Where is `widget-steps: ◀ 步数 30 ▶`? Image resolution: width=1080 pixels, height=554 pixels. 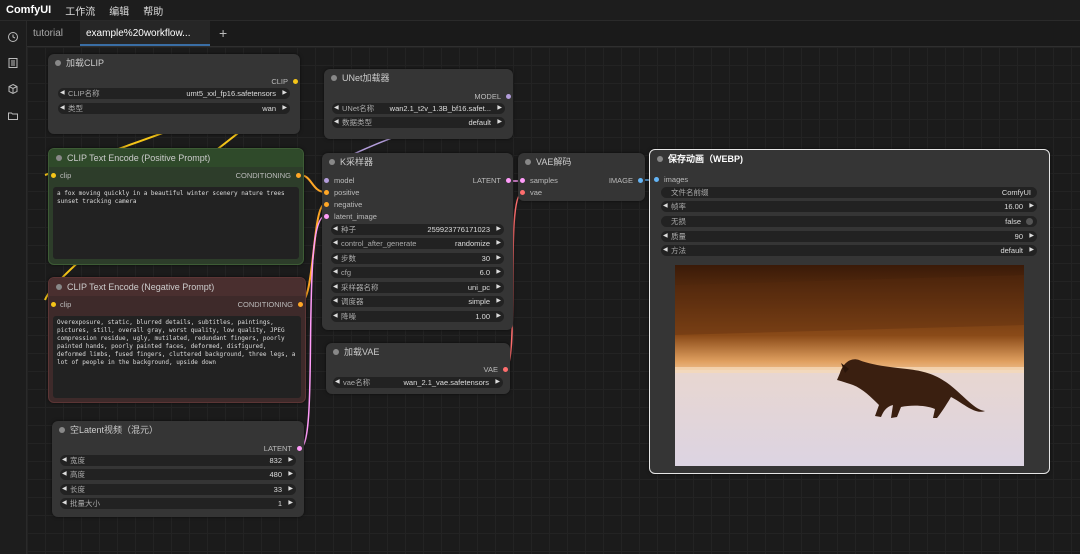
widget-steps: ◀ 步数 30 ▶ is located at coordinates (417, 258).